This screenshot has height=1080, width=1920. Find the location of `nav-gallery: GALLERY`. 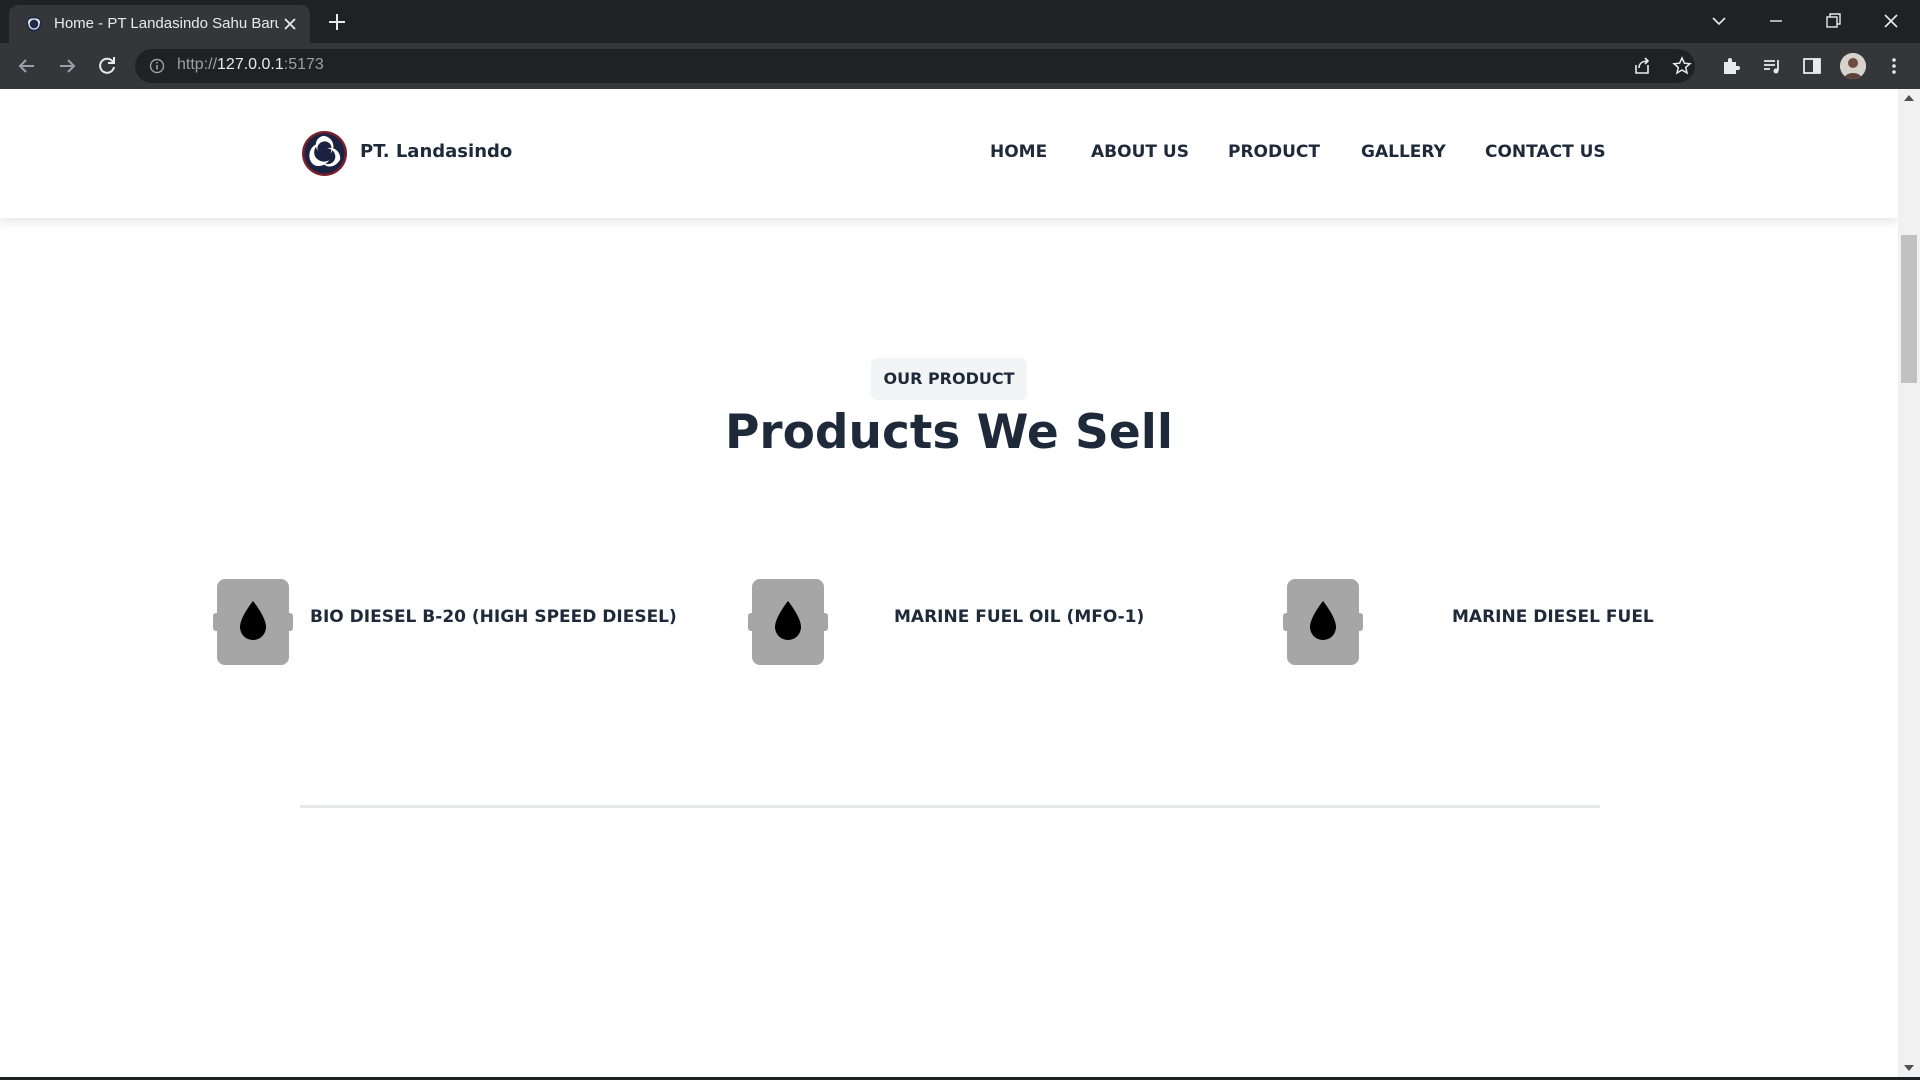

nav-gallery: GALLERY is located at coordinates (1403, 152).